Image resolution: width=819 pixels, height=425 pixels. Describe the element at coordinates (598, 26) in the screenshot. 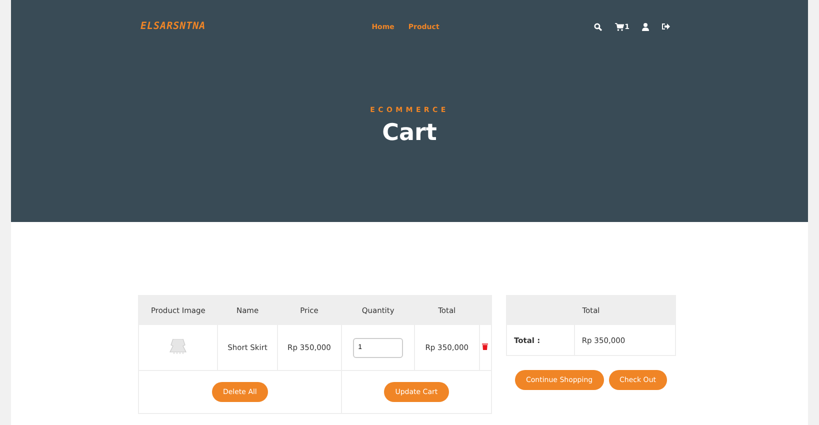

I see `search-icon` at that location.